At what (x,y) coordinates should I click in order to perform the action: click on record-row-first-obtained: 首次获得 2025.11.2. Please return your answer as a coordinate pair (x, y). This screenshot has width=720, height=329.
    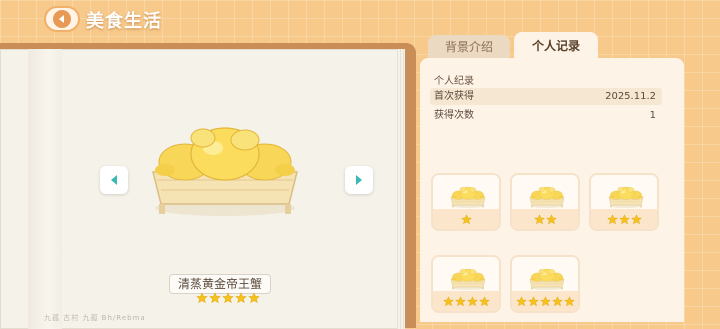
    Looking at the image, I should click on (546, 96).